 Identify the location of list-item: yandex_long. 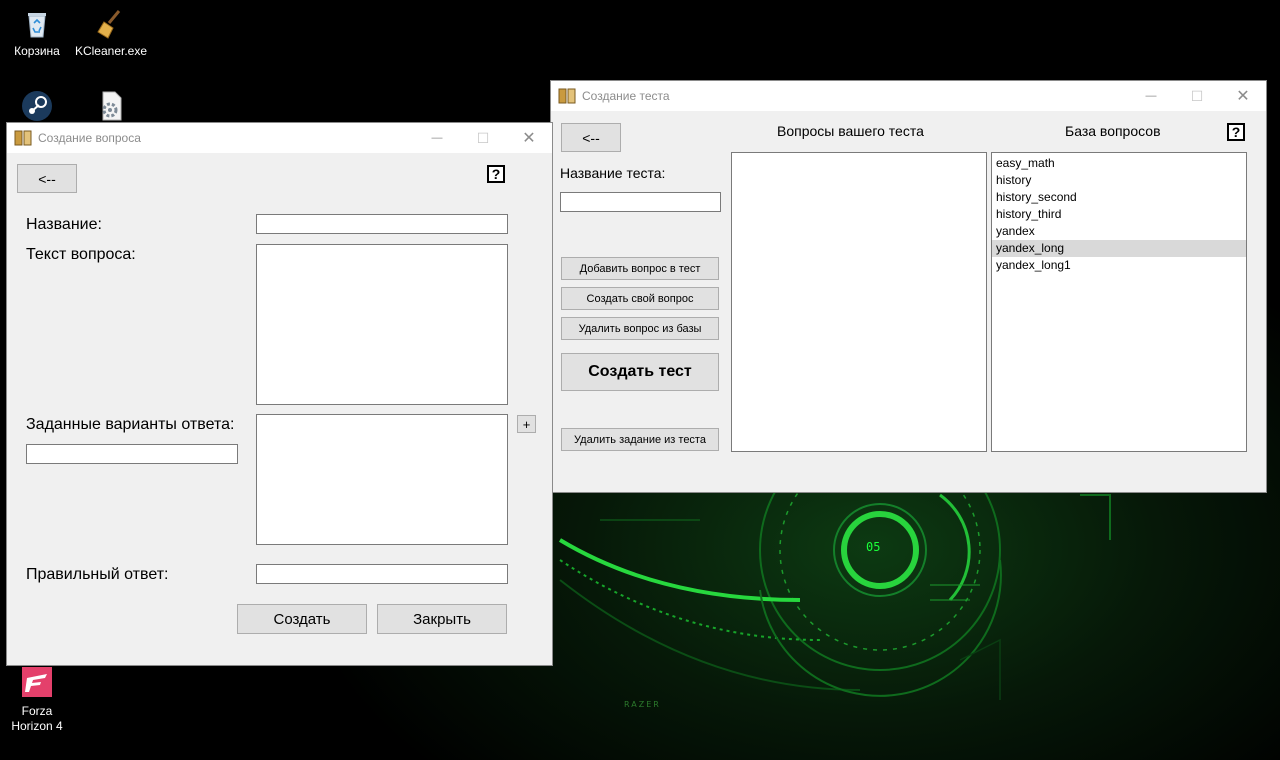
(1119, 248).